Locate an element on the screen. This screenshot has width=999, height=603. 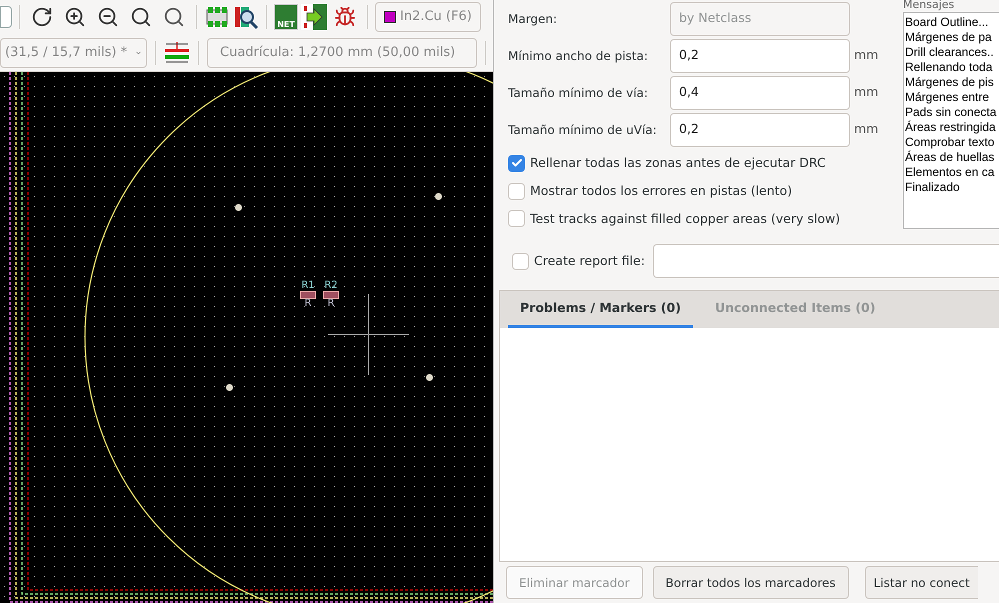
message-line: Elementos en ca is located at coordinates (950, 172).